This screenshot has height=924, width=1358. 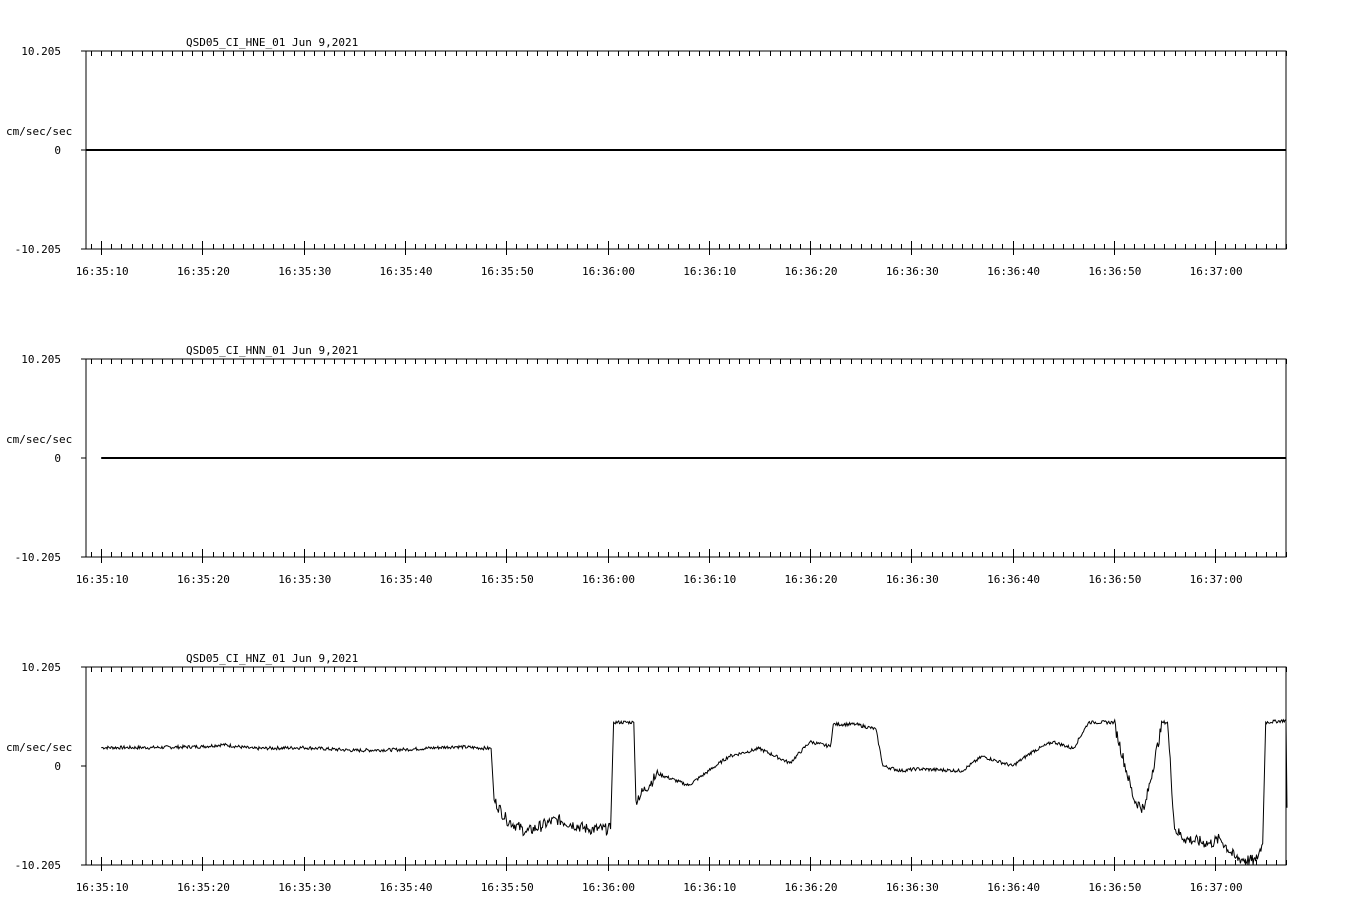 What do you see at coordinates (694, 792) in the screenshot?
I see `waveform-trace` at bounding box center [694, 792].